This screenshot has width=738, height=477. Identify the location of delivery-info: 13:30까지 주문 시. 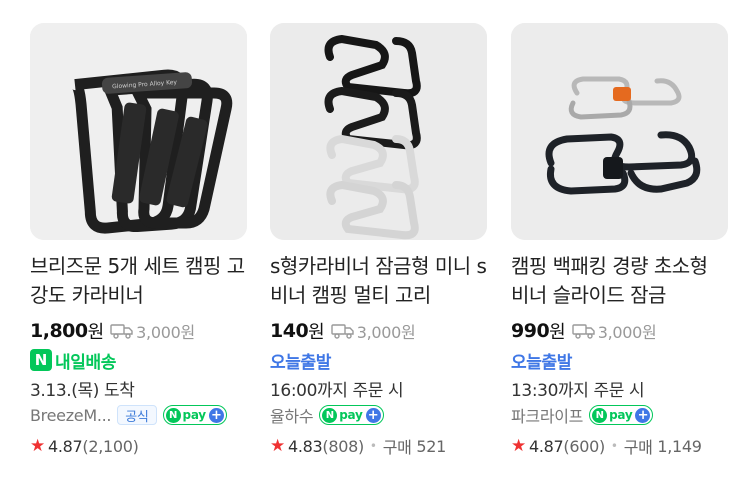
(578, 390).